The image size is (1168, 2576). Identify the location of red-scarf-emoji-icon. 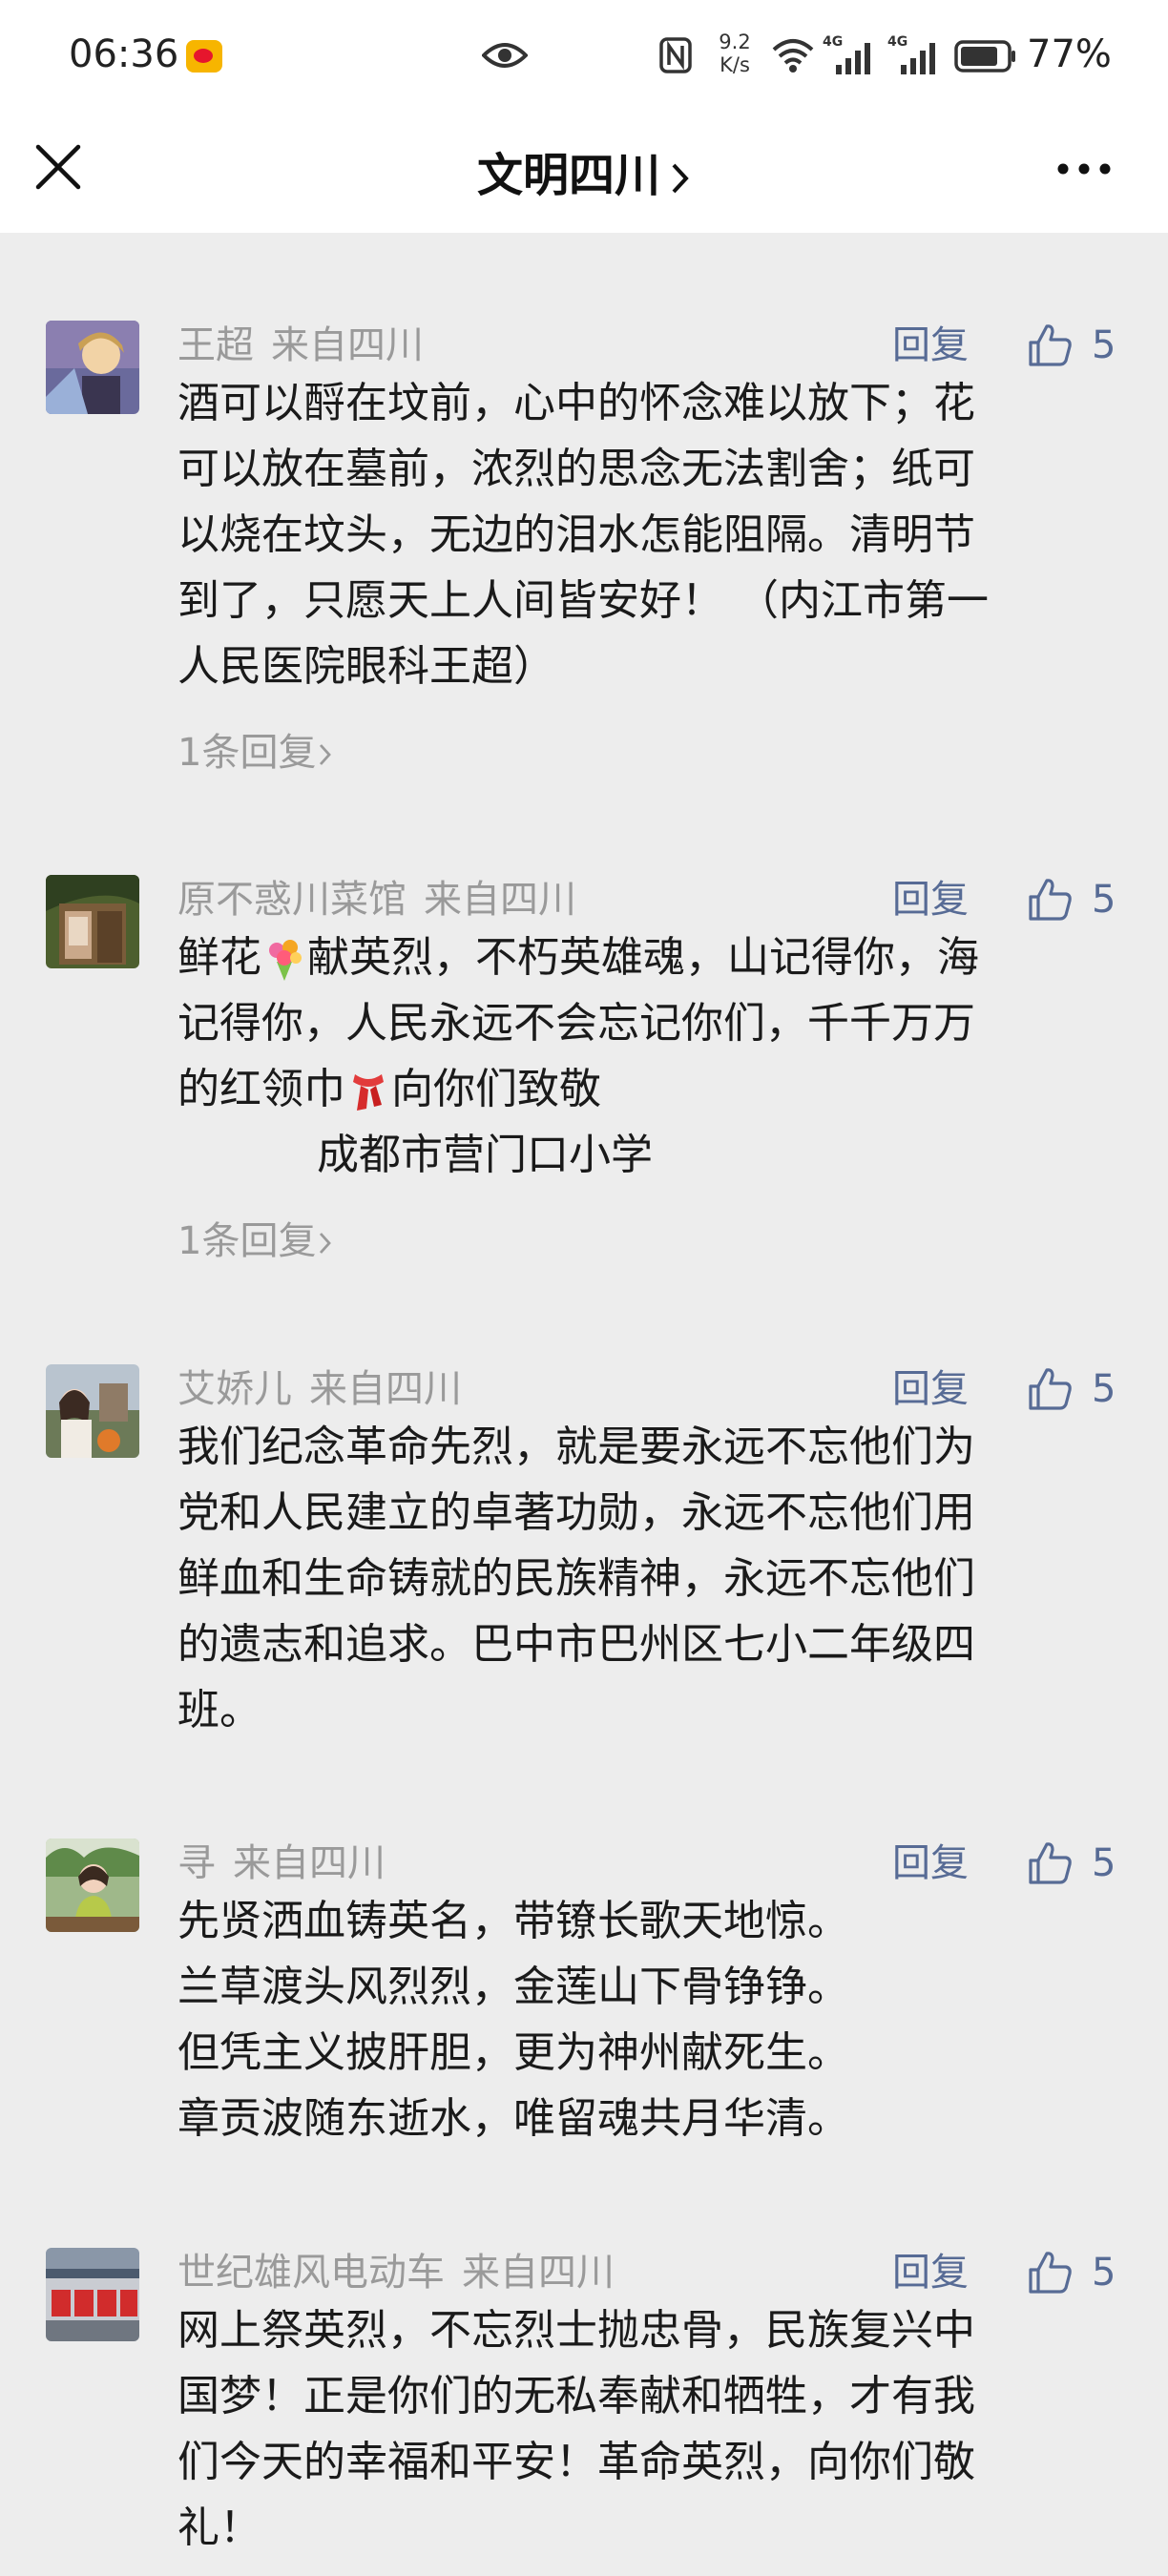
(368, 1092).